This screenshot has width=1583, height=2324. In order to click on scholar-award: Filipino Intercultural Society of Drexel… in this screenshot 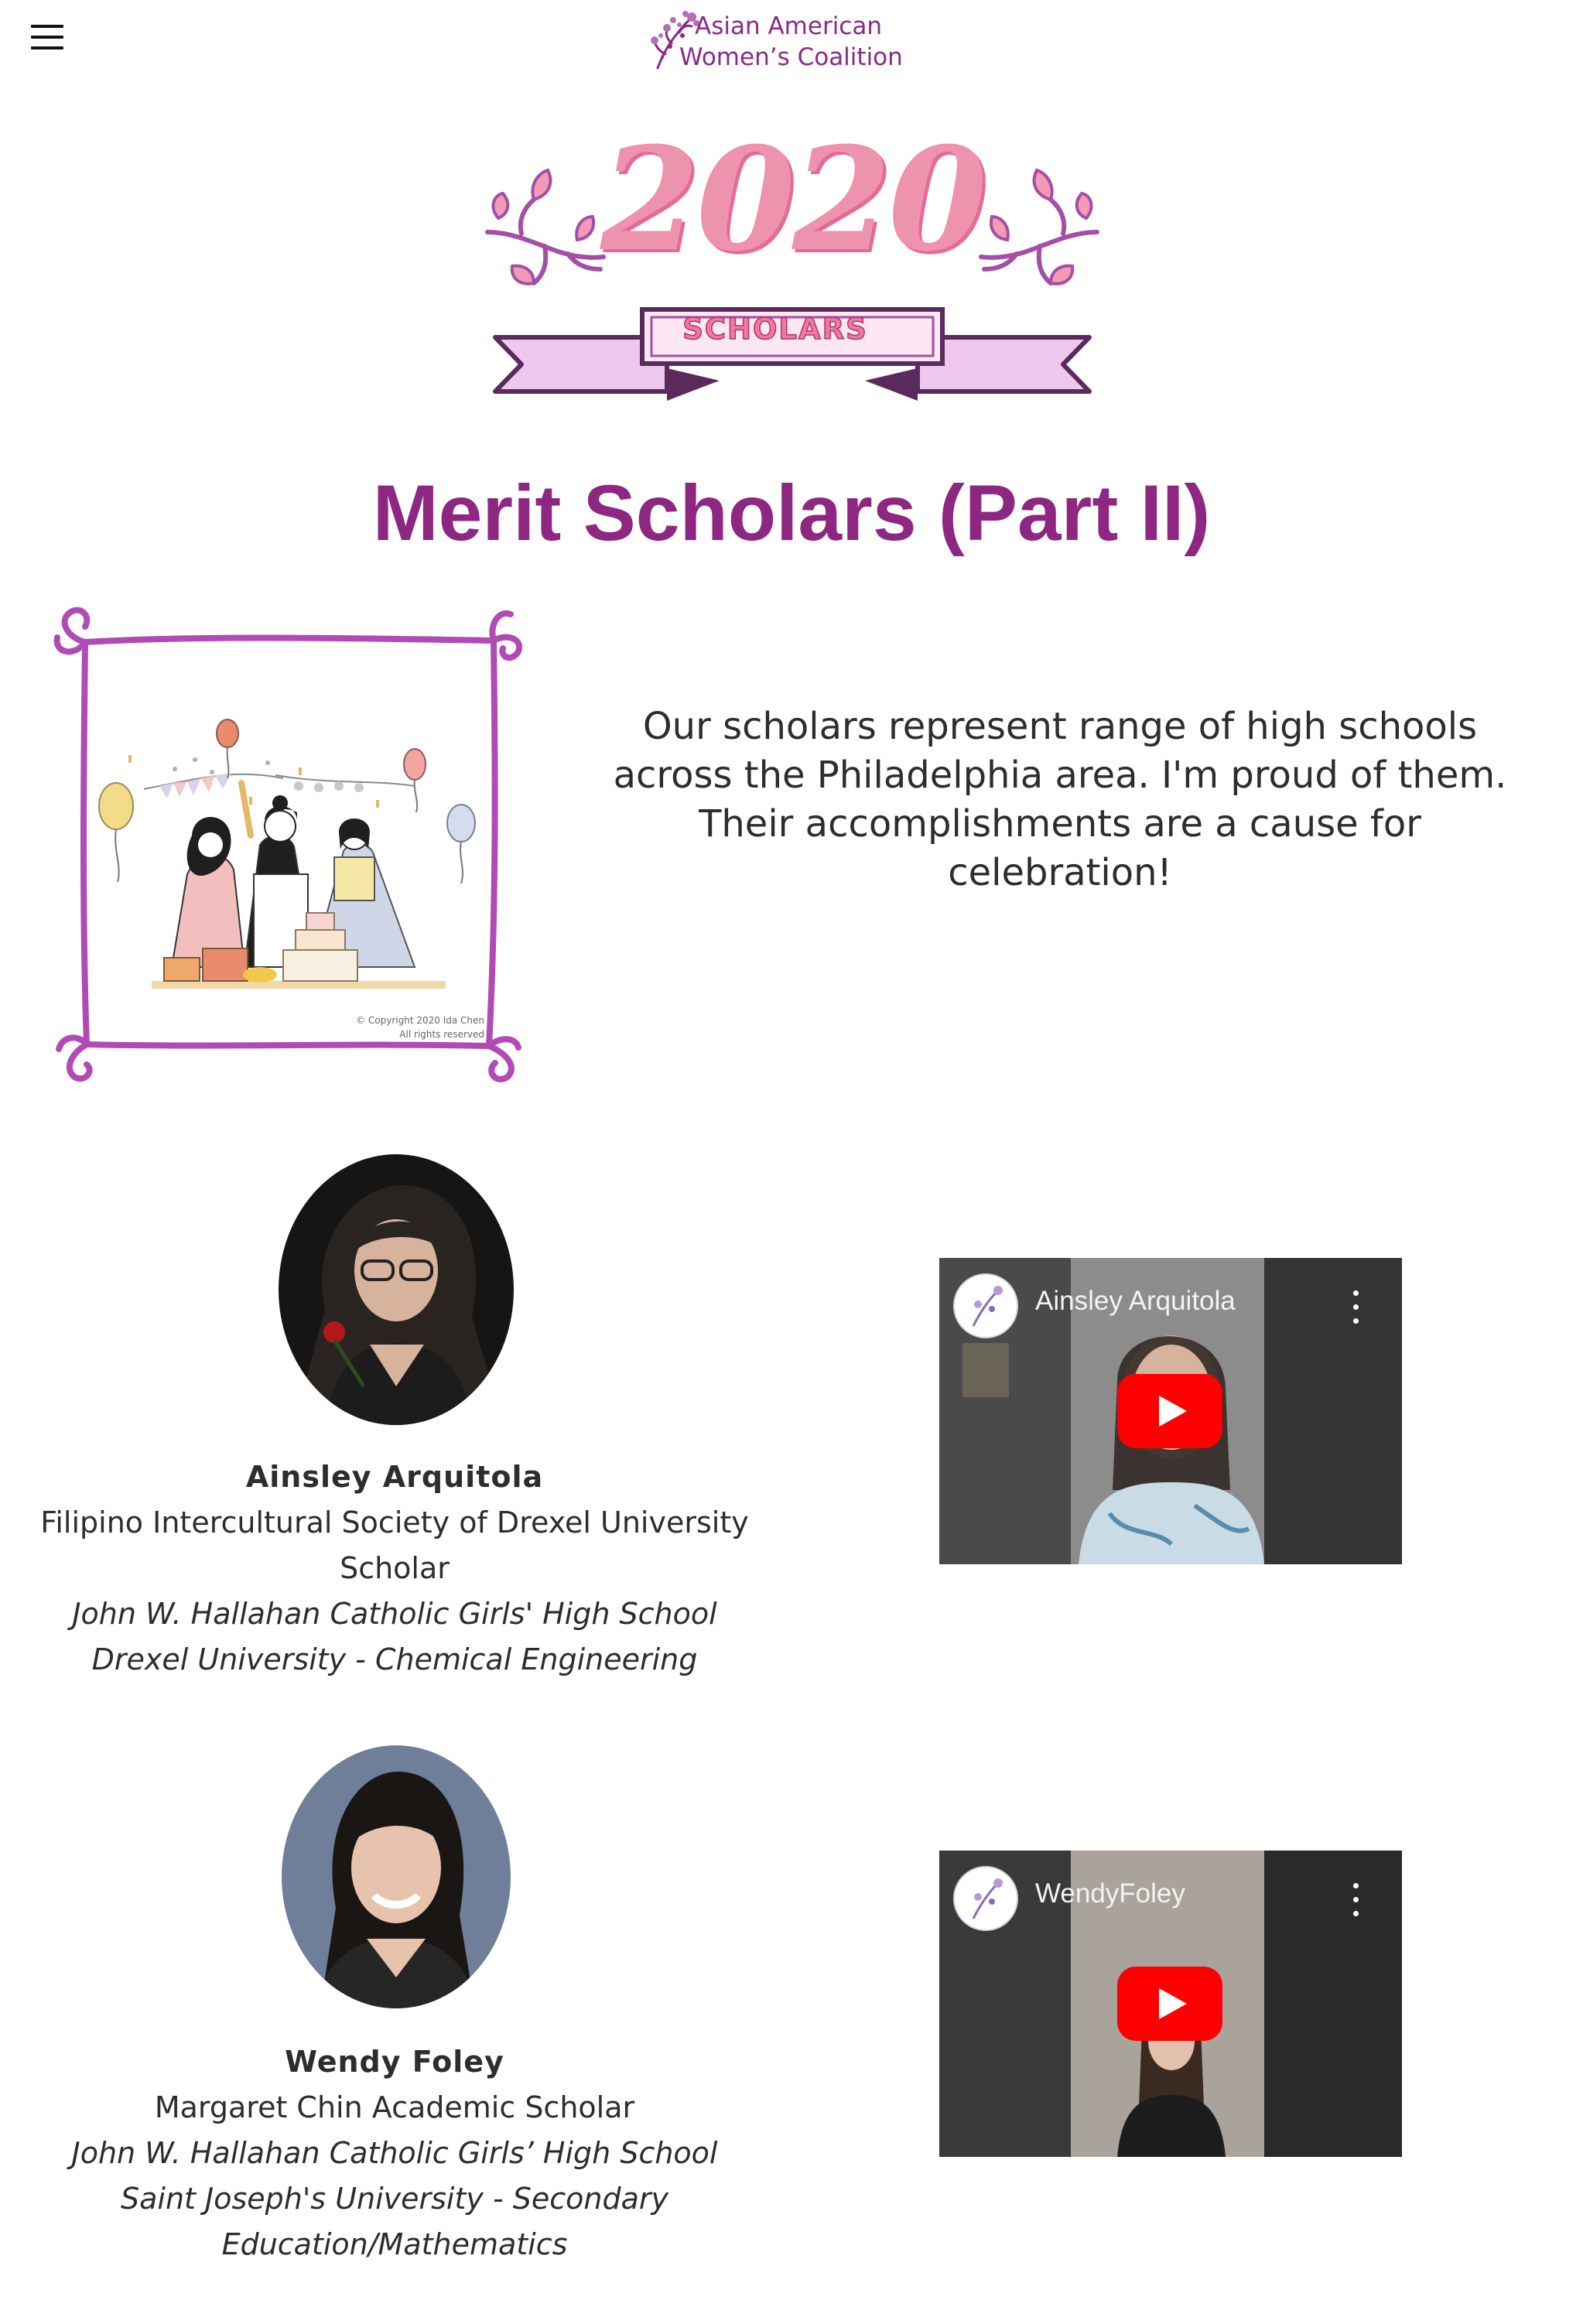, I will do `click(394, 1522)`.